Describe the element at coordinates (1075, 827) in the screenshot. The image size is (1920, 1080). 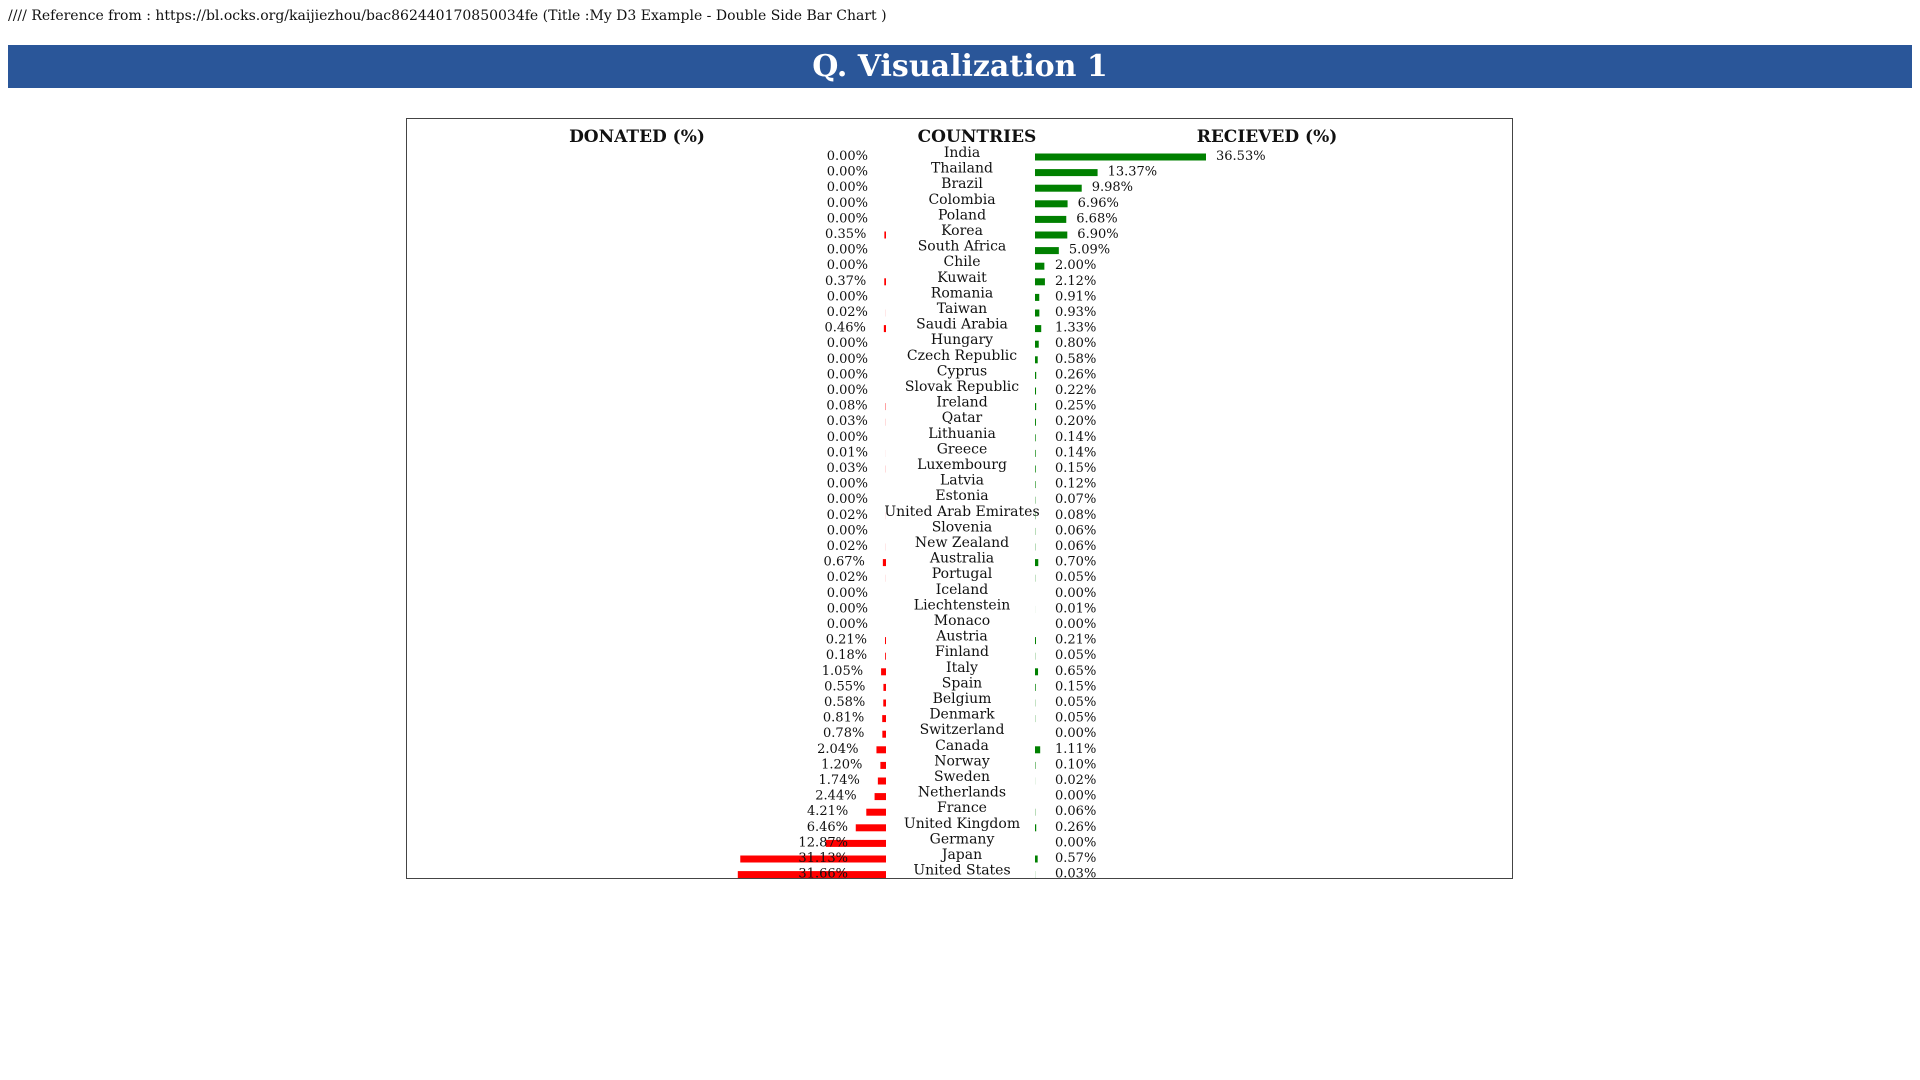
I see `received-value-label: 0.26%` at that location.